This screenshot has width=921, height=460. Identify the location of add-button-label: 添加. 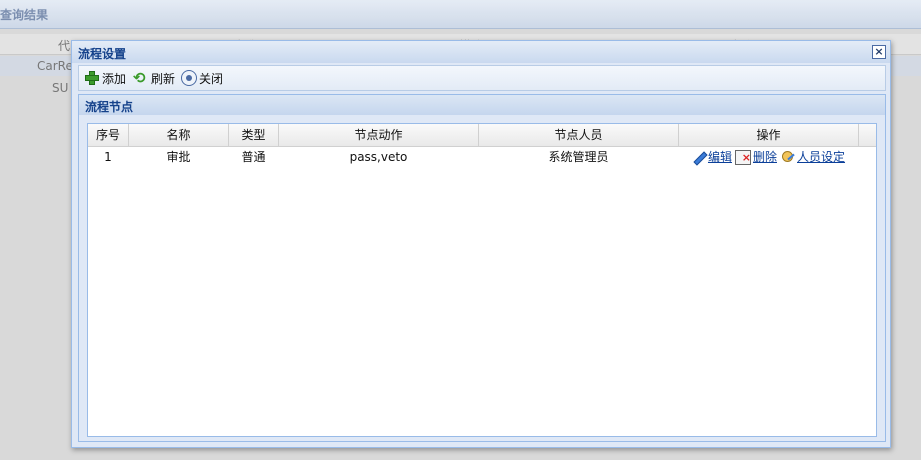
(114, 78).